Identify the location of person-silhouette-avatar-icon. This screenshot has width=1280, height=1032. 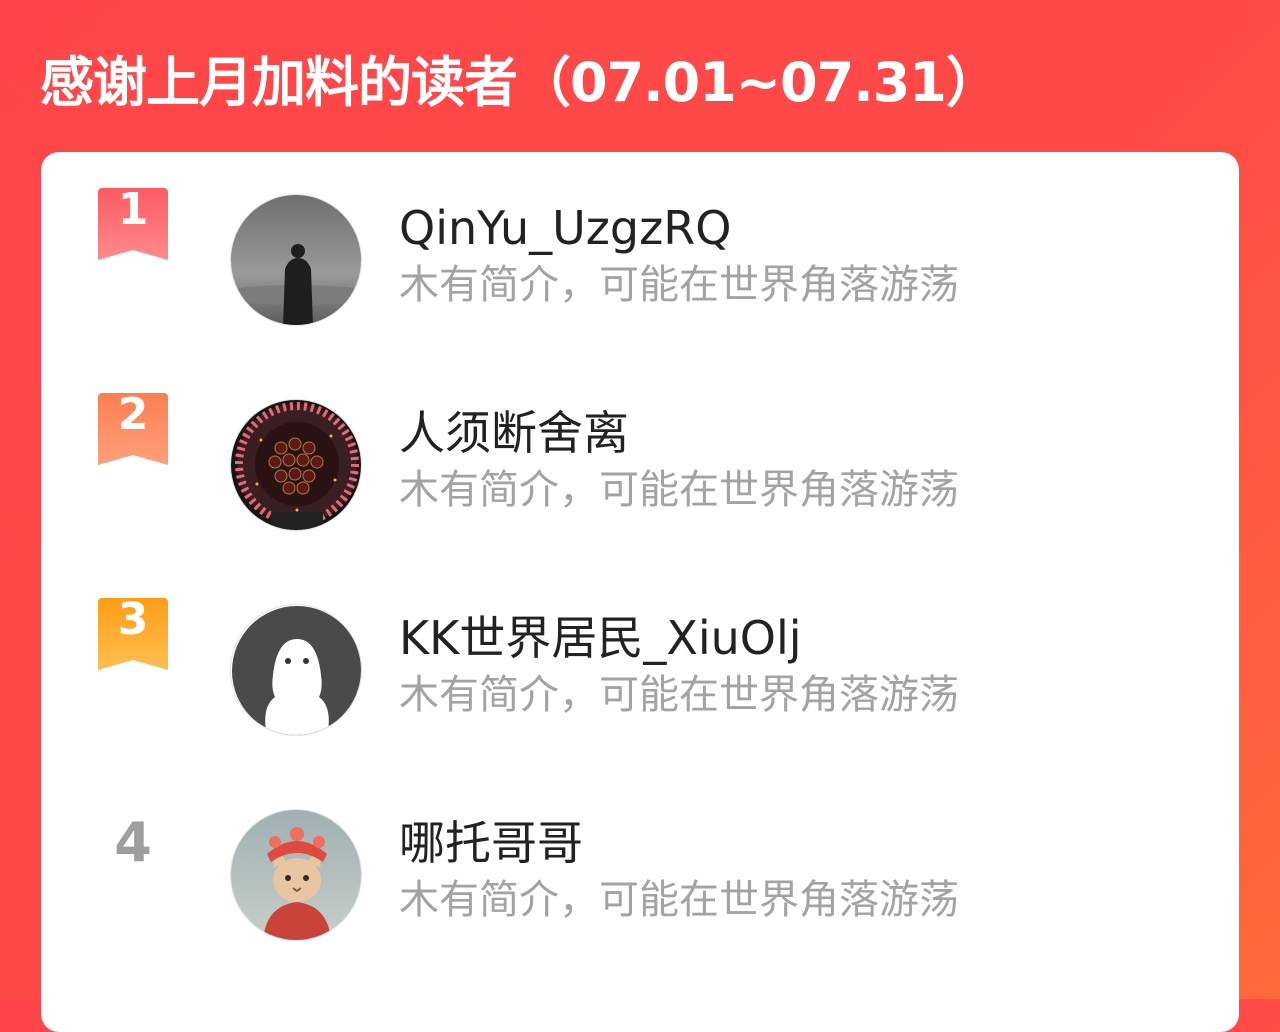
(296, 260).